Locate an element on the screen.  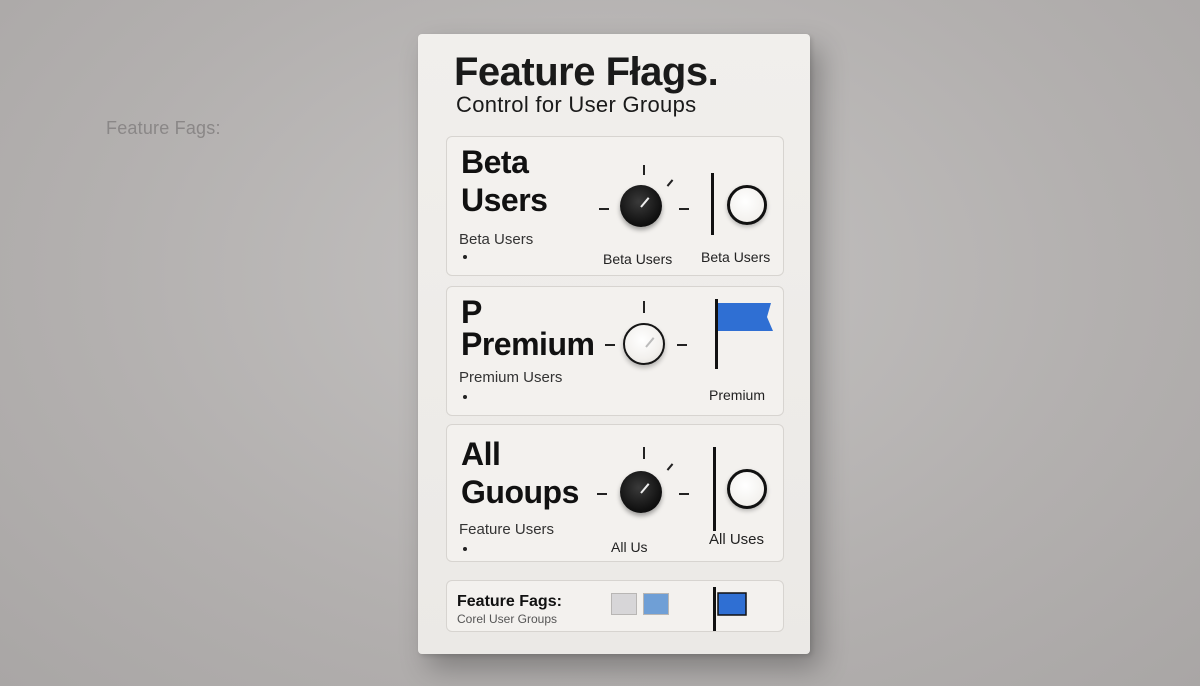
footer-subtitle: Corel User Groups is located at coordinates (507, 619).